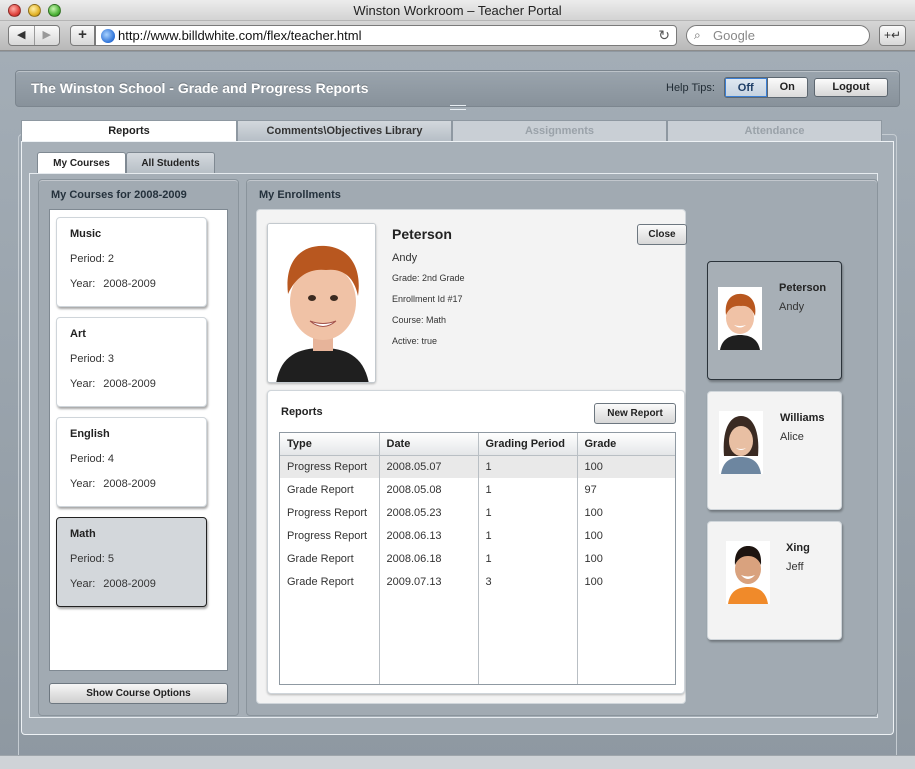  What do you see at coordinates (344, 130) in the screenshot?
I see `tab-comments-objectives-library: Comments\Objectives Library` at bounding box center [344, 130].